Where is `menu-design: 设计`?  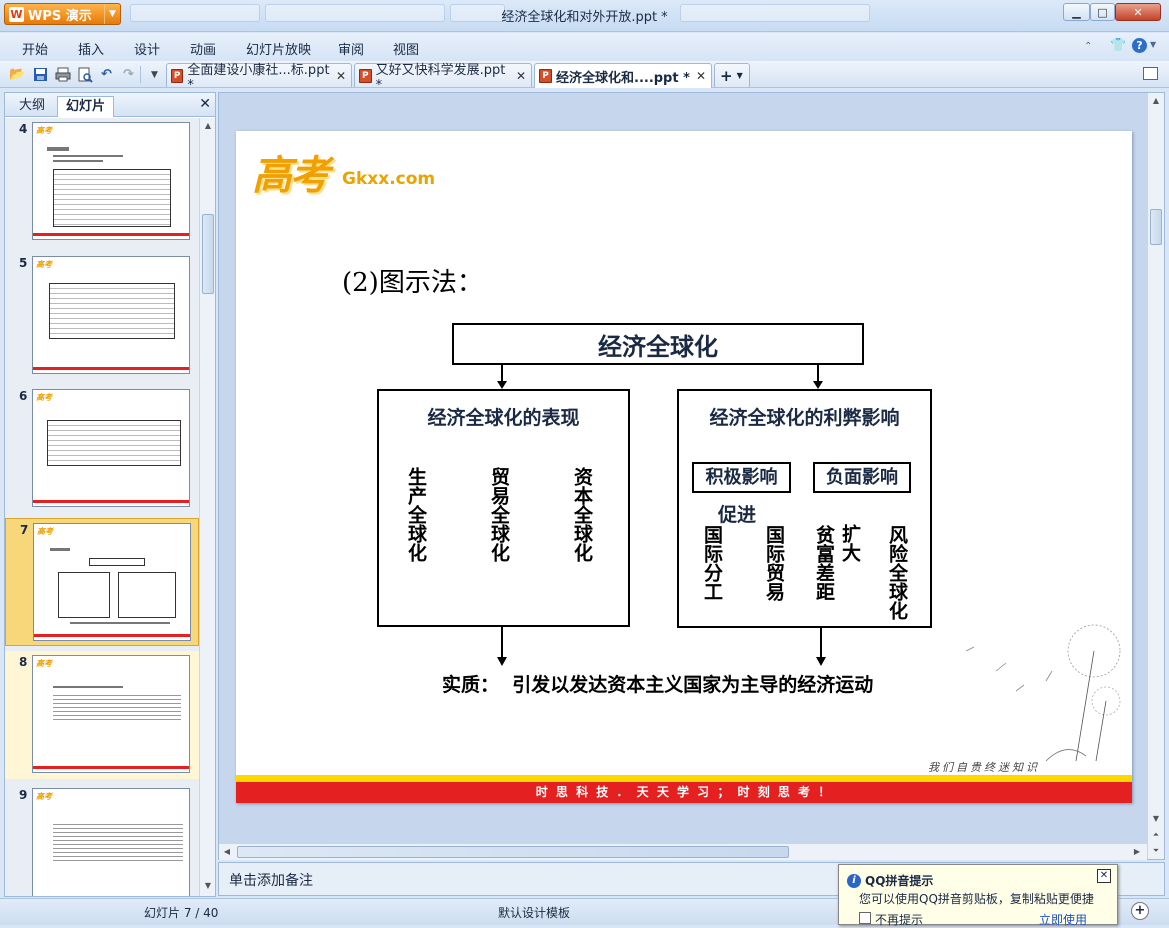
menu-design: 设计 is located at coordinates (147, 48).